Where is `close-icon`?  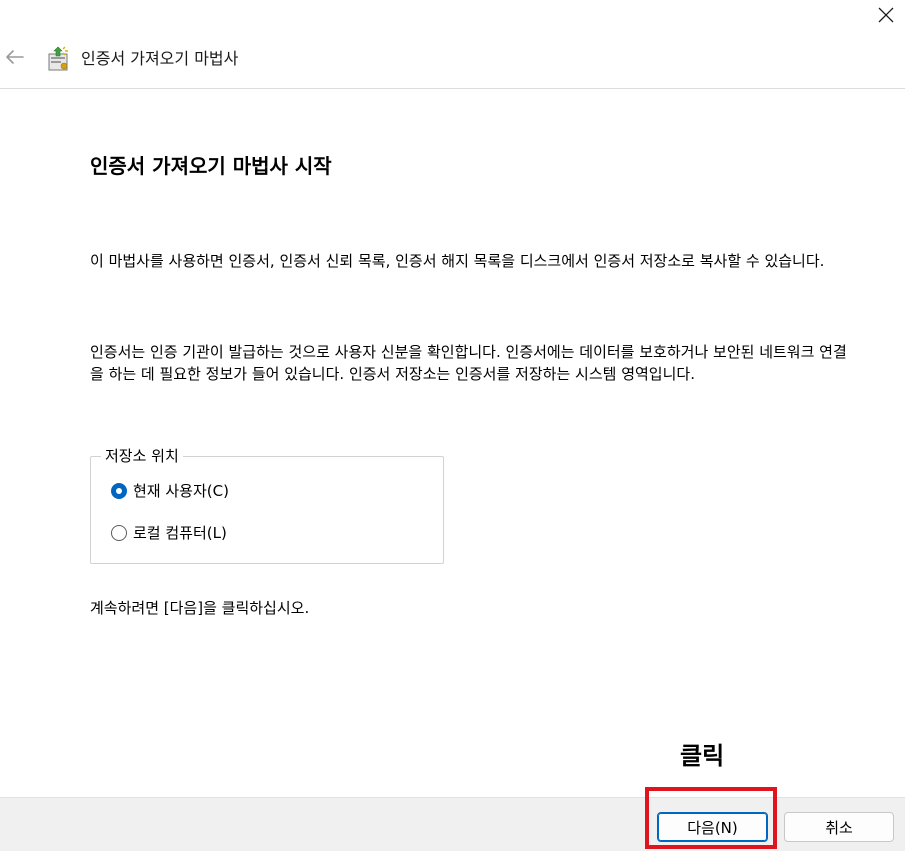
close-icon is located at coordinates (886, 15).